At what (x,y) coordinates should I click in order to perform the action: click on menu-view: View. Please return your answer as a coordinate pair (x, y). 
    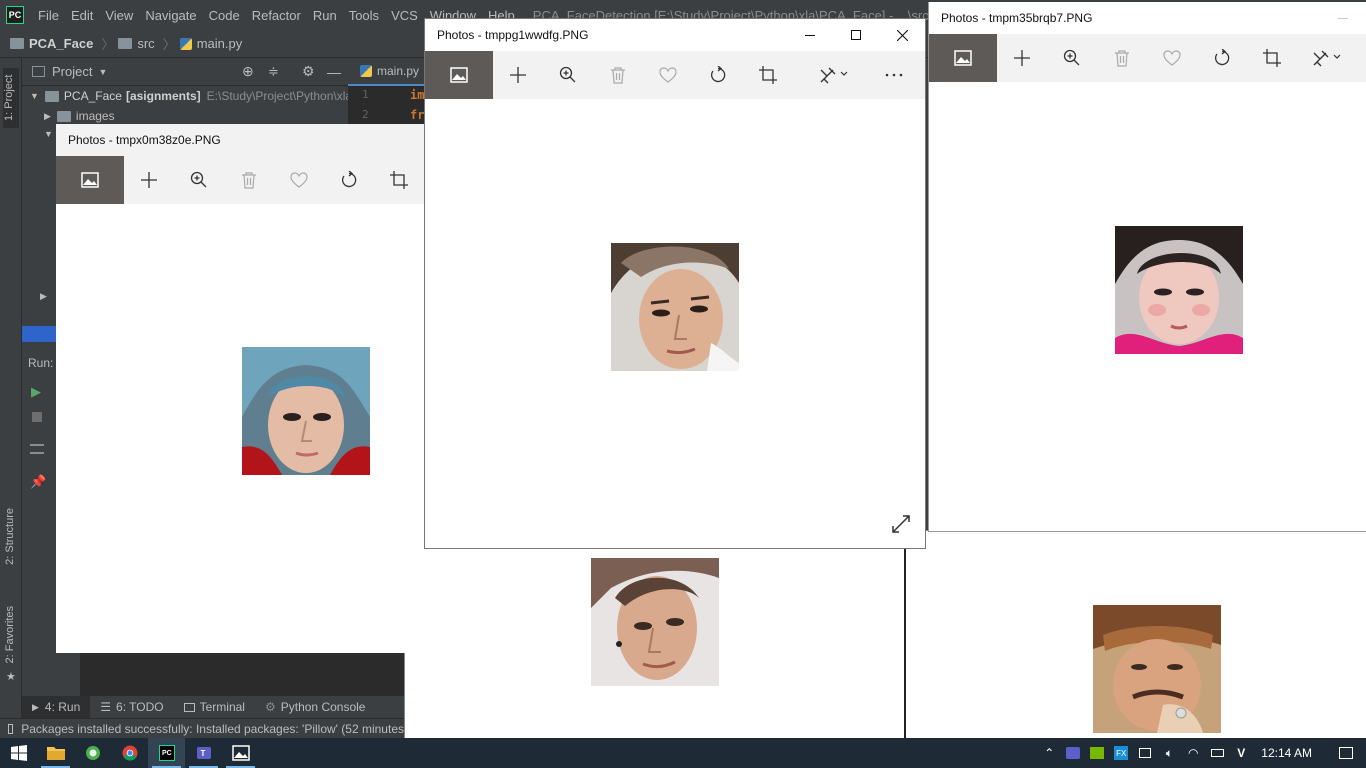
    Looking at the image, I should click on (119, 15).